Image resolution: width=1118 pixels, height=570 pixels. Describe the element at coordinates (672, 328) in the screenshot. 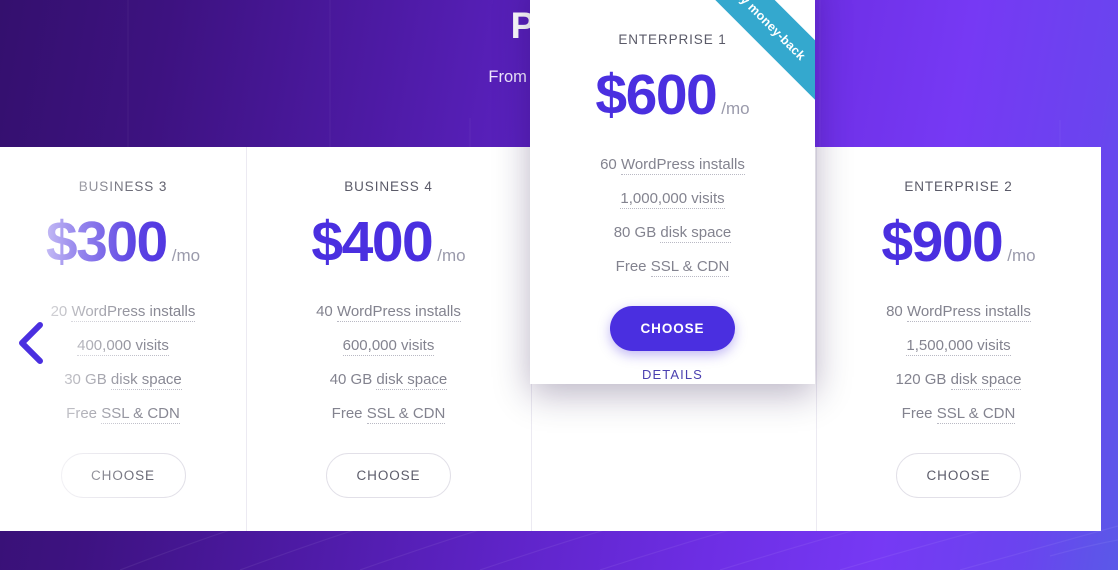

I see `choose-button-primary: CHOOSE` at that location.